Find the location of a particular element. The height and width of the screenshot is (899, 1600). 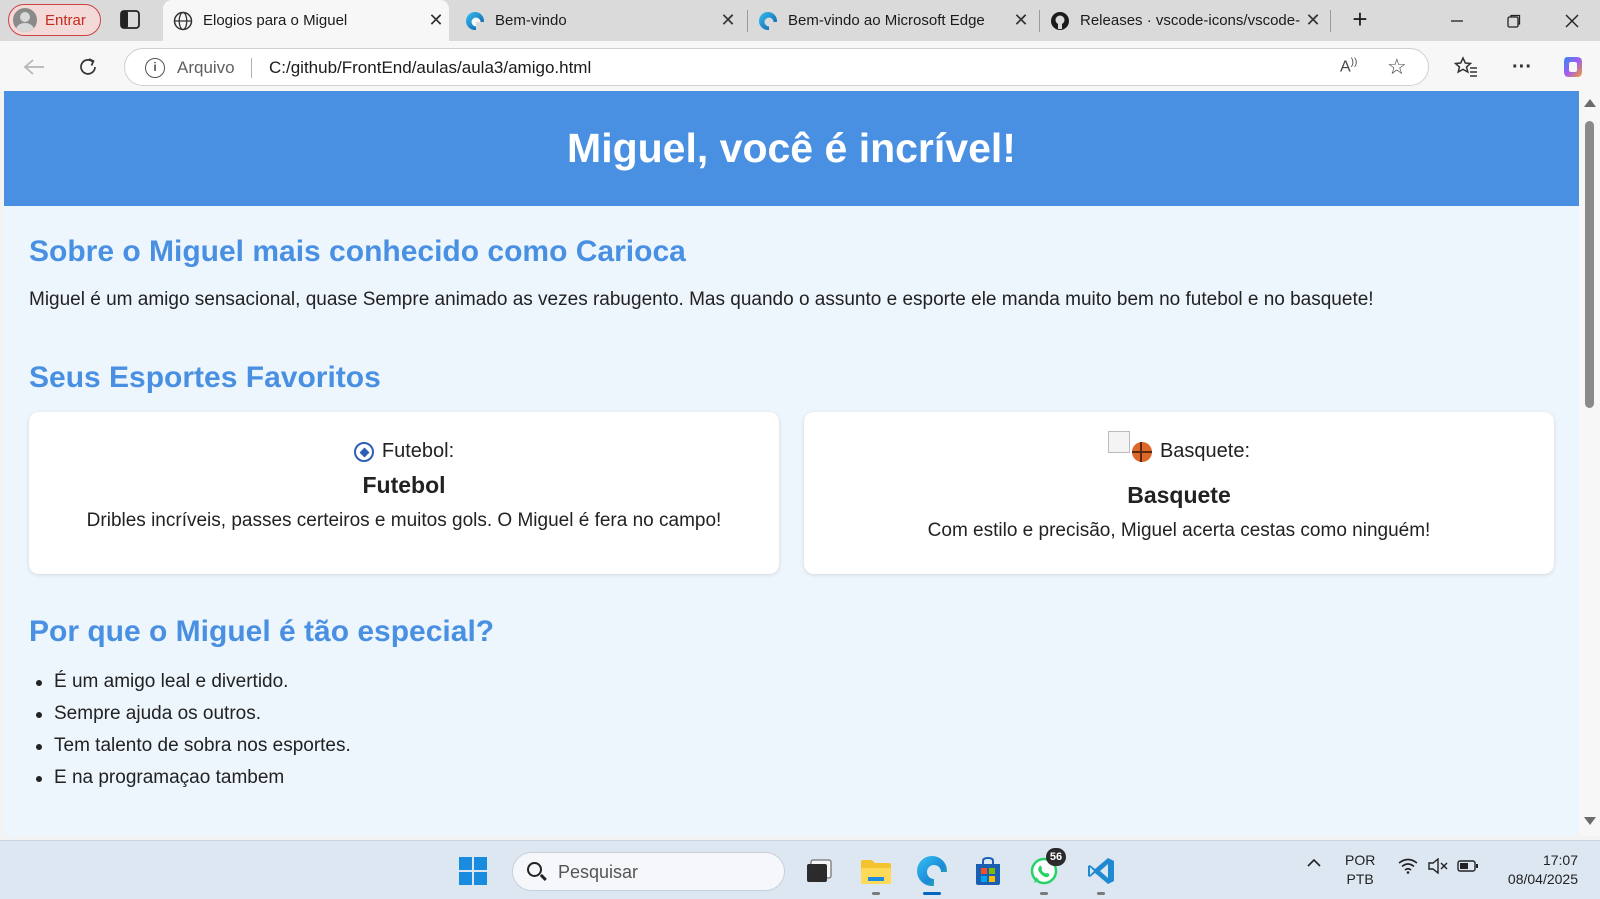

clock-date: 08/04/2025 is located at coordinates (1542, 879).